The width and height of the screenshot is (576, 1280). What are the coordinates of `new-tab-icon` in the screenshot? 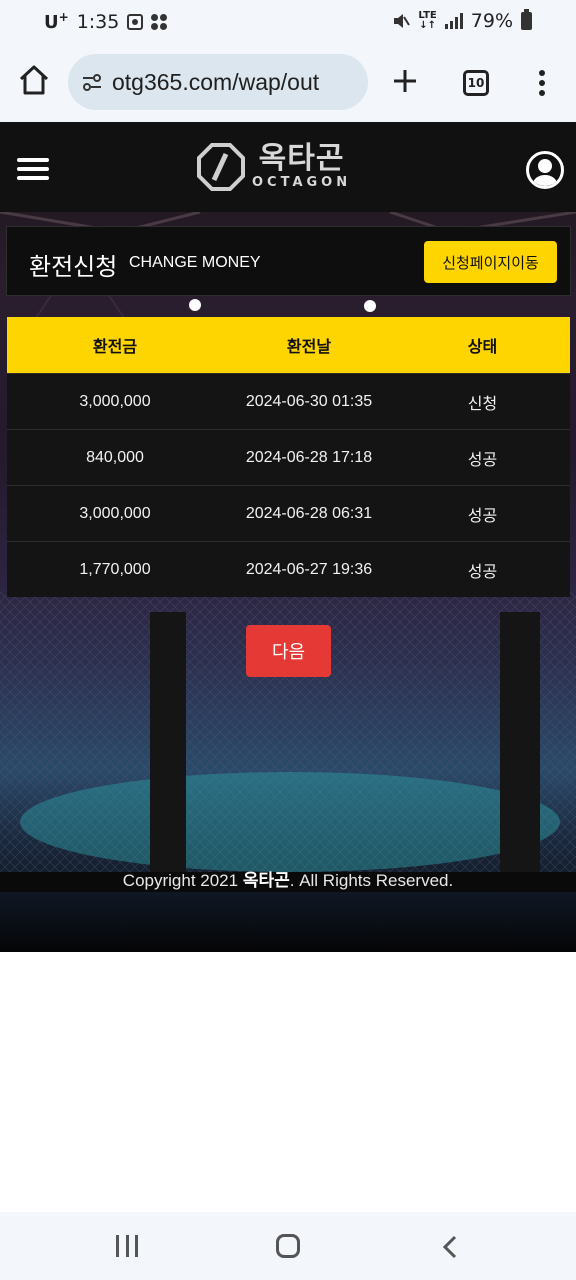 It's located at (405, 81).